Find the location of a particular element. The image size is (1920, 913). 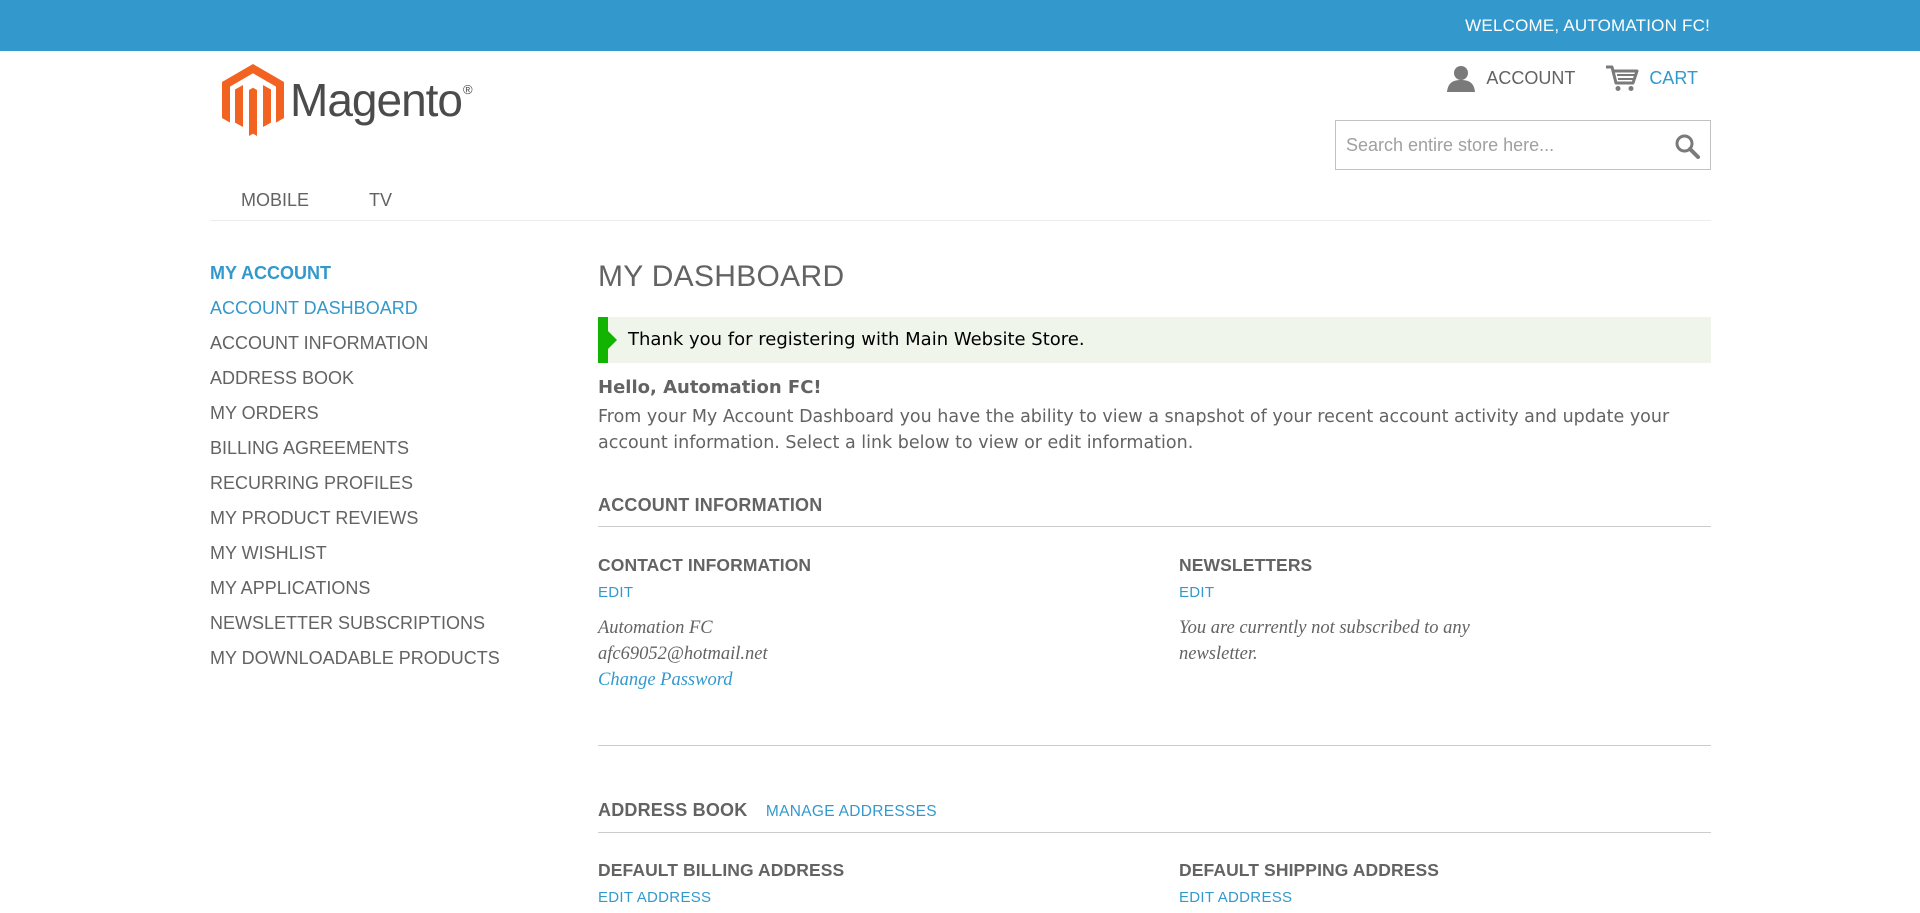

customer-email: afc69052@hotmail.net is located at coordinates (683, 654).